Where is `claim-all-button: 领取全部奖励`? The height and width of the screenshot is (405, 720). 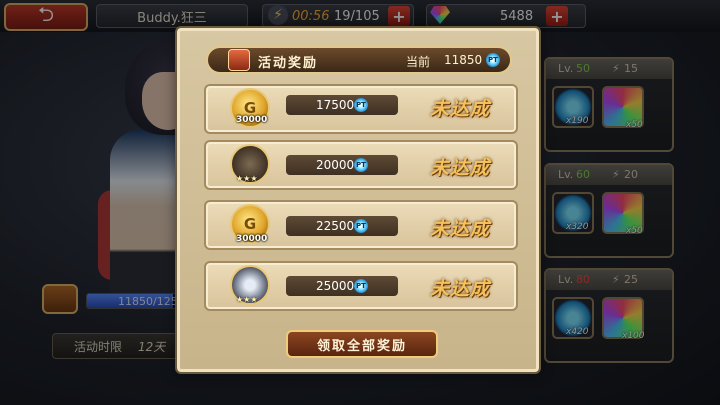
claim-all-button: 领取全部奖励 is located at coordinates (362, 344).